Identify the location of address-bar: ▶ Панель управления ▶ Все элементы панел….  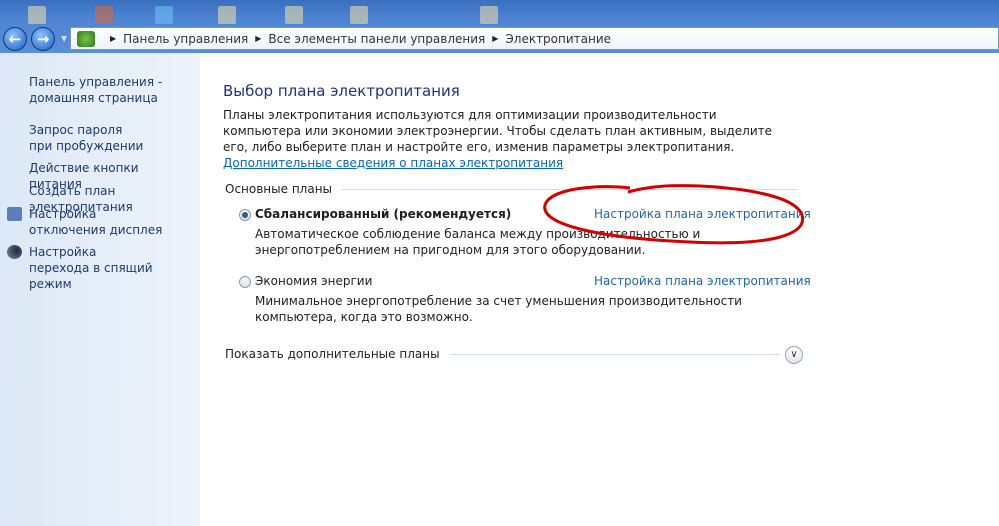
(534, 38).